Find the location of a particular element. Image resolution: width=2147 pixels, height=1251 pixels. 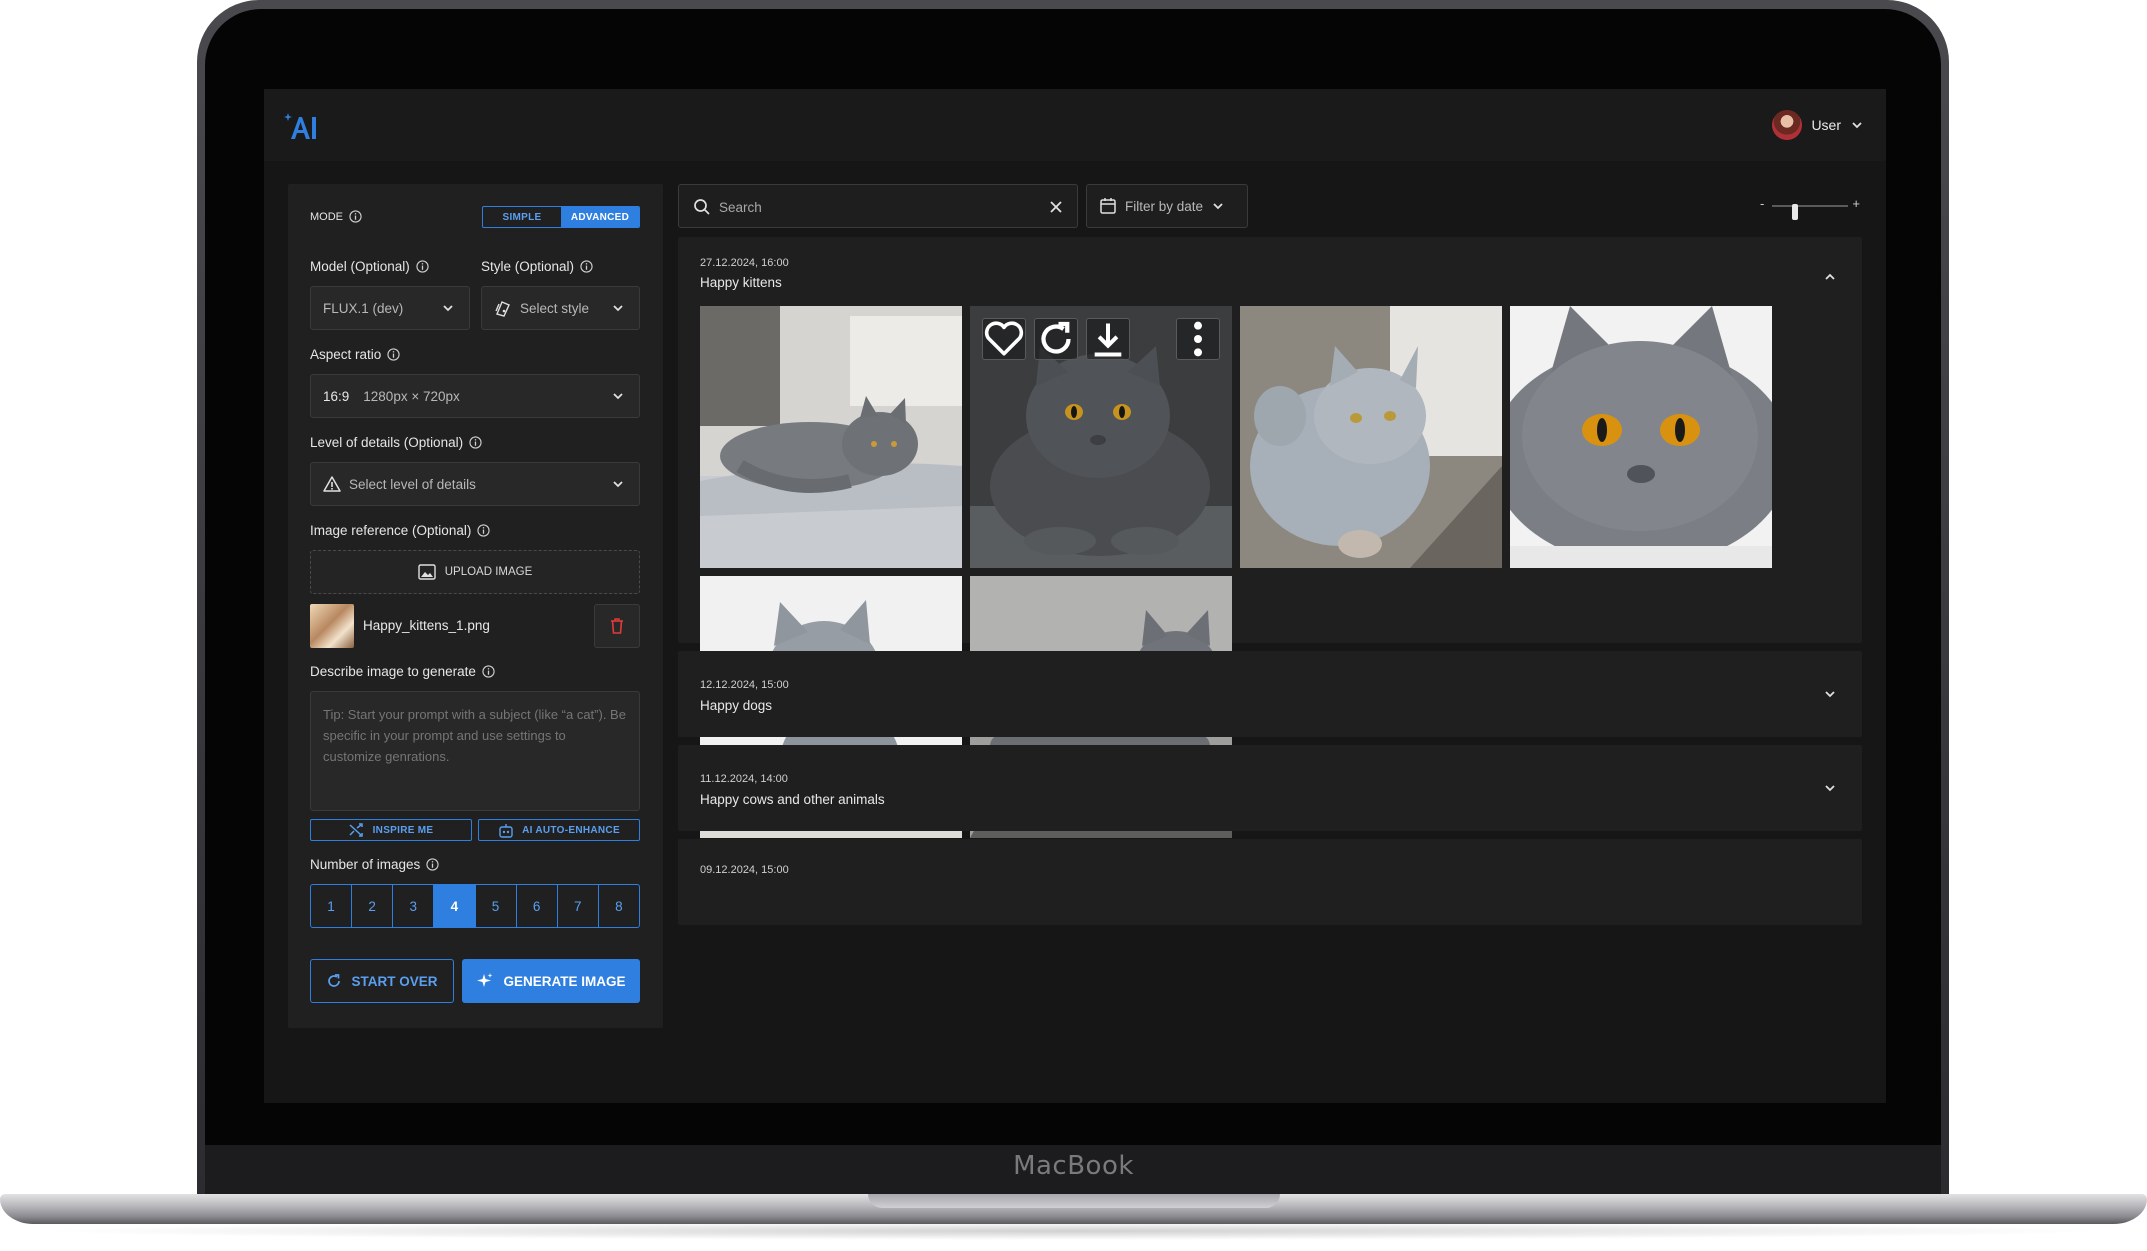

details-select: Select level of details is located at coordinates (475, 484).